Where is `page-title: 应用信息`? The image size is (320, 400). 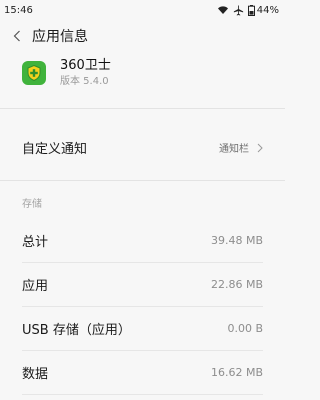 page-title: 应用信息 is located at coordinates (60, 37).